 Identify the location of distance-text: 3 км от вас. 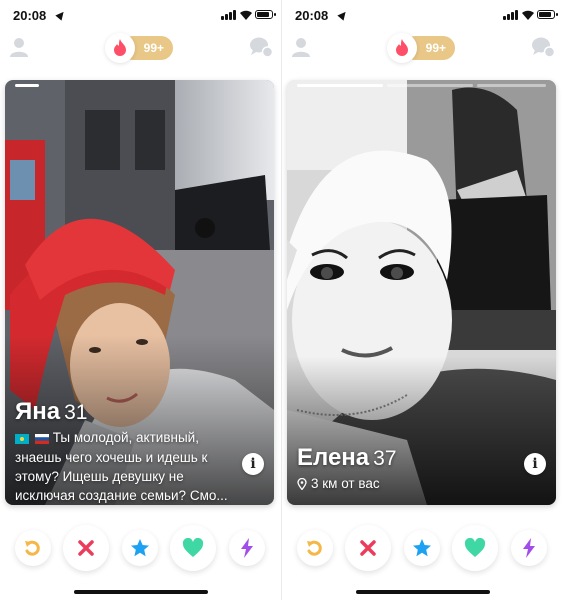
(345, 483).